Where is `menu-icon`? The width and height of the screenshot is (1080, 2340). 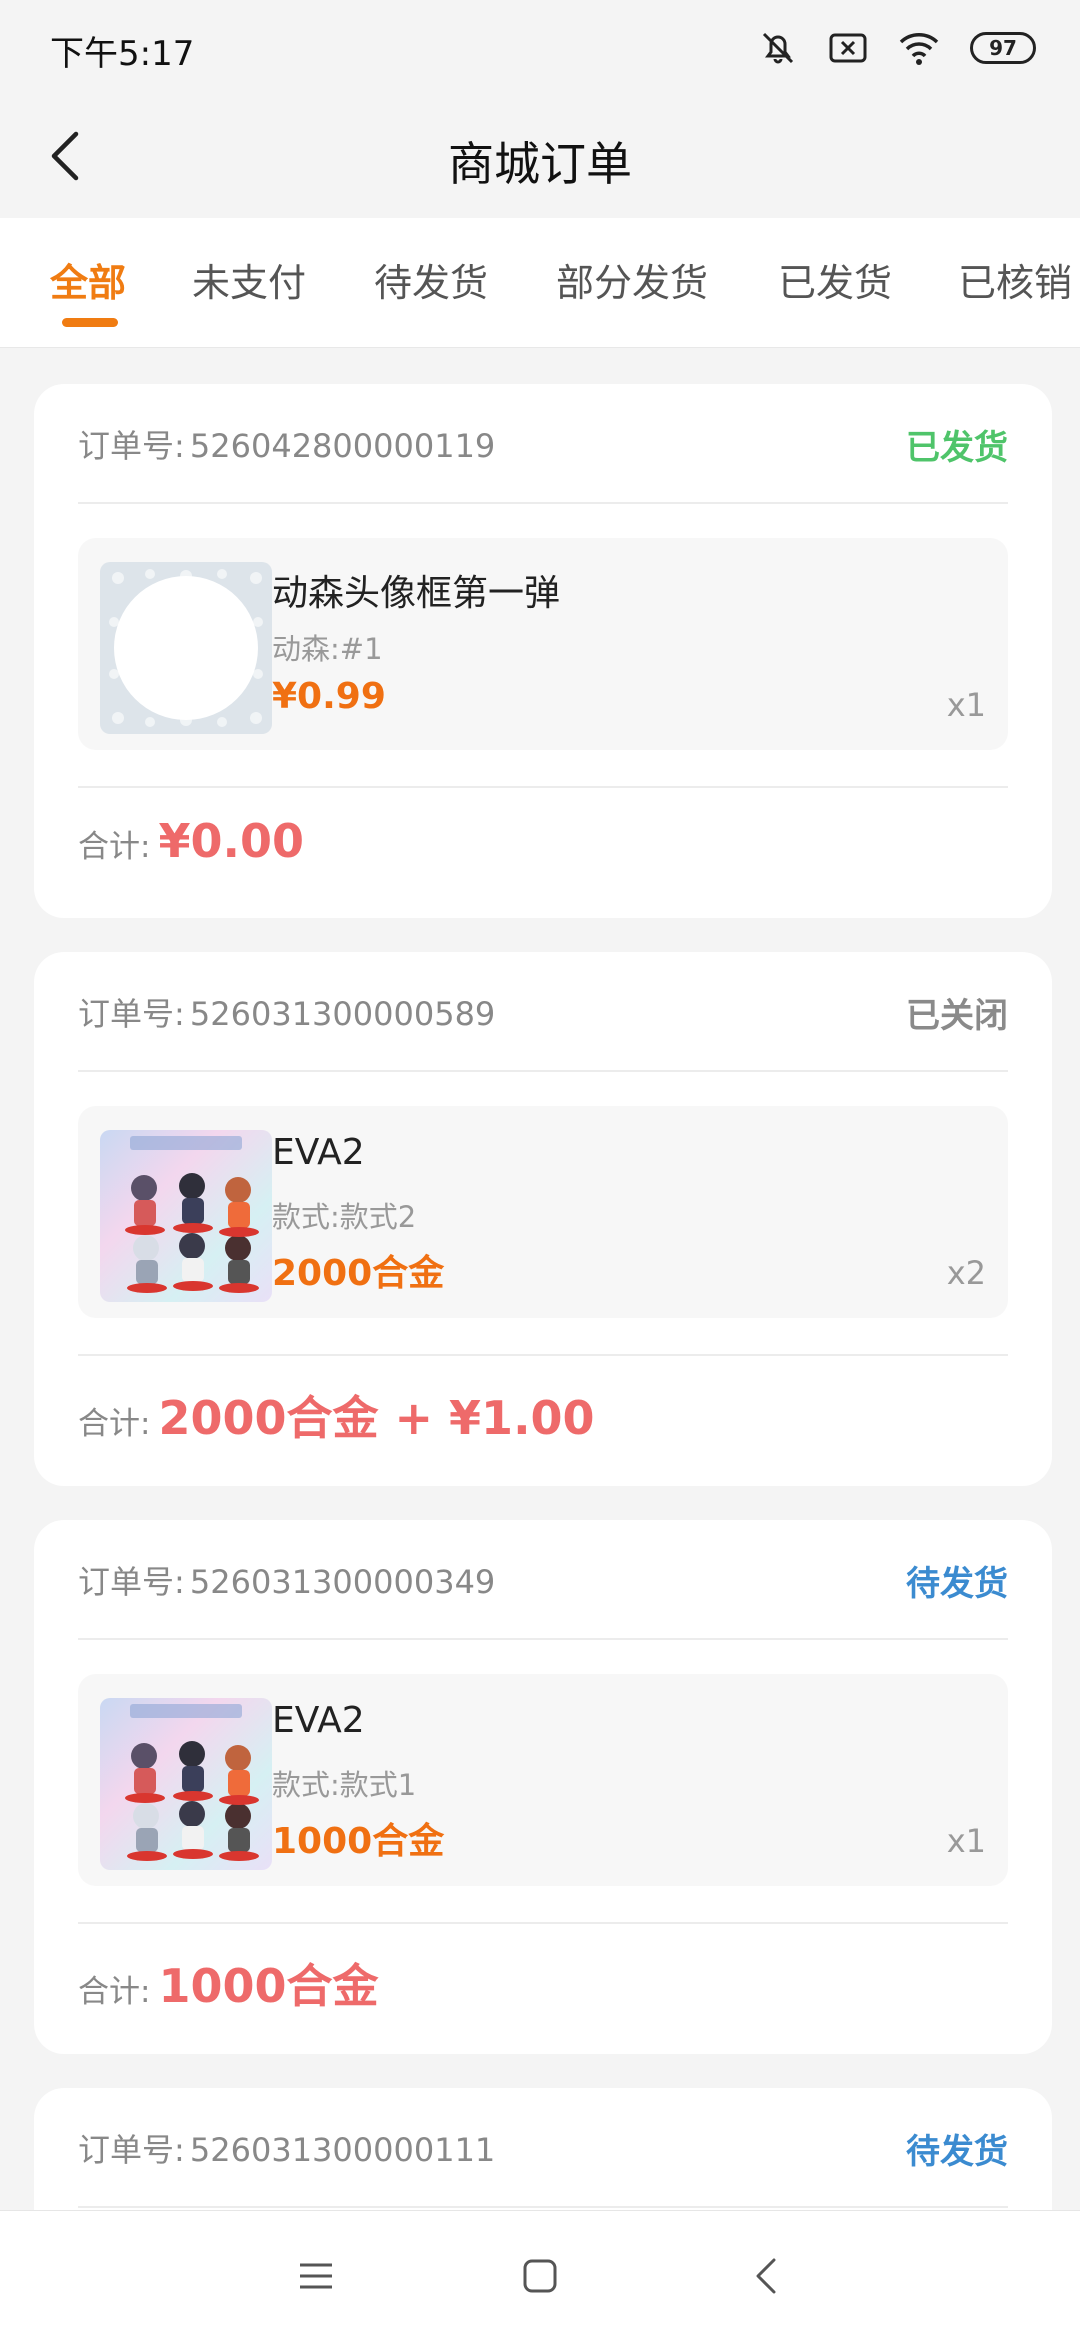
menu-icon is located at coordinates (316, 2276).